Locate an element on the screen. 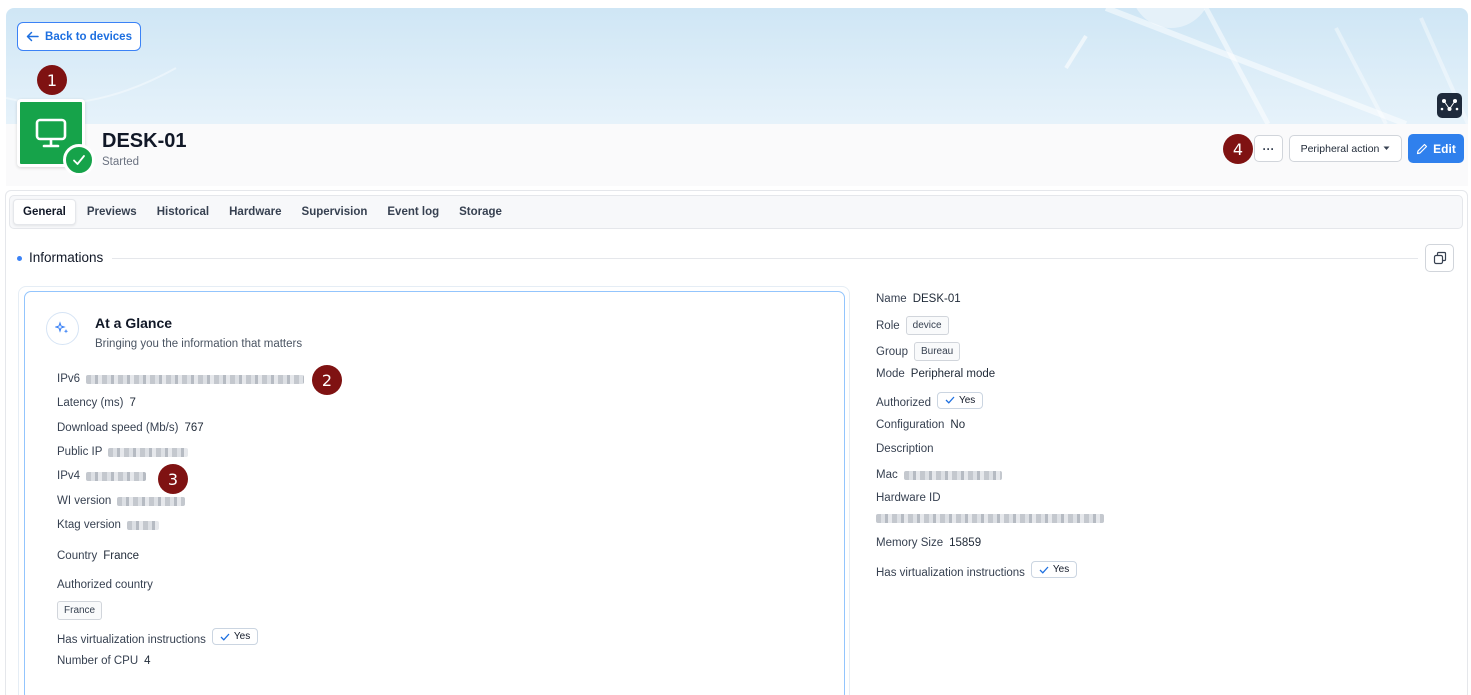  glance-virtualization-label: Has virtualization instructions is located at coordinates (131, 640).